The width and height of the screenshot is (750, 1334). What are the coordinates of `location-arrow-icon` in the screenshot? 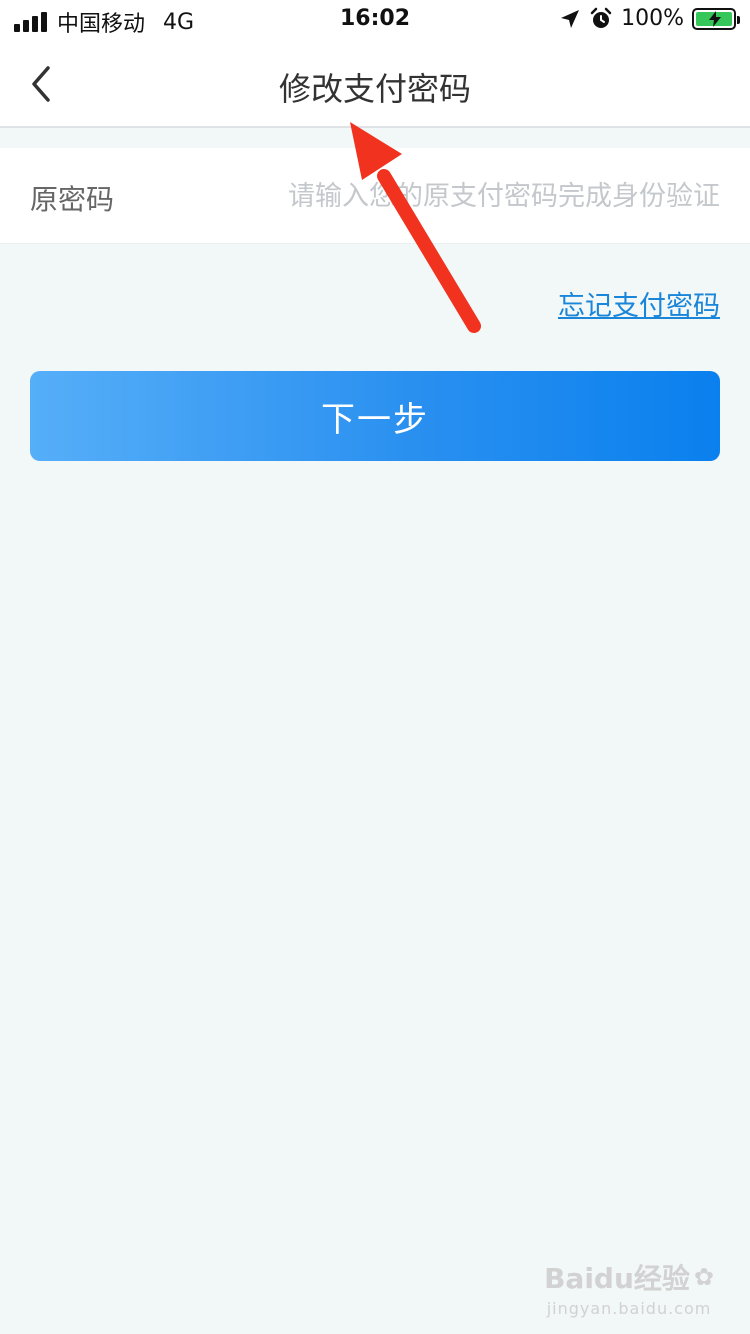 It's located at (570, 18).